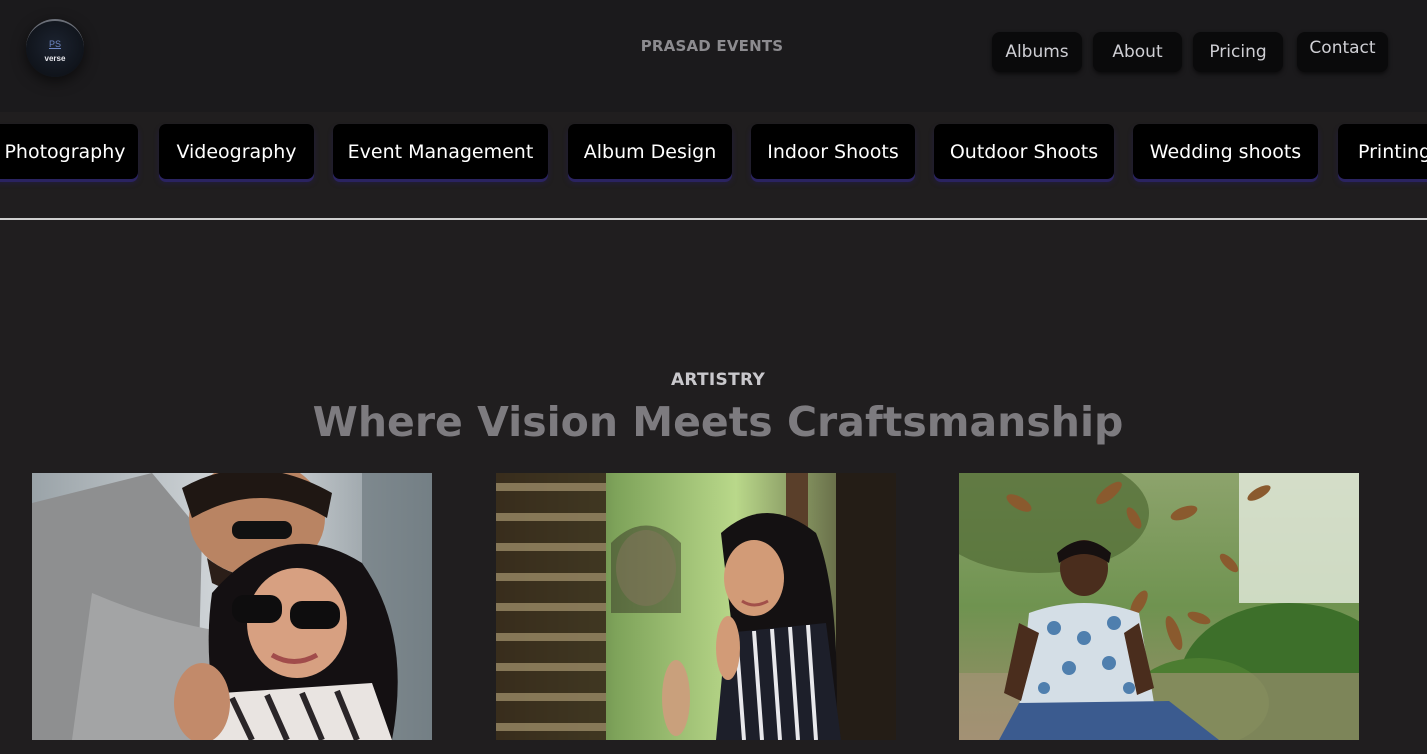 This screenshot has height=754, width=1427. Describe the element at coordinates (54, 44) in the screenshot. I see `logo-mark: PS` at that location.